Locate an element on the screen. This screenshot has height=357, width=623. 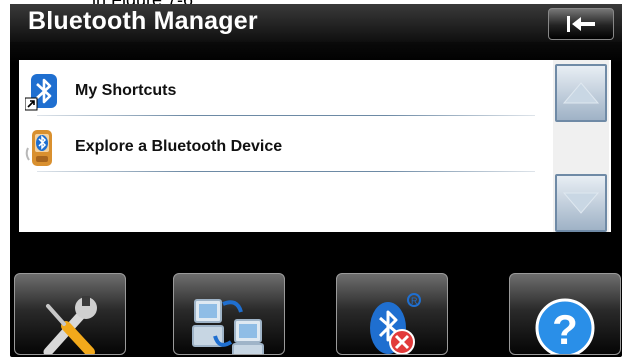
arrow-up-icon is located at coordinates (581, 93).